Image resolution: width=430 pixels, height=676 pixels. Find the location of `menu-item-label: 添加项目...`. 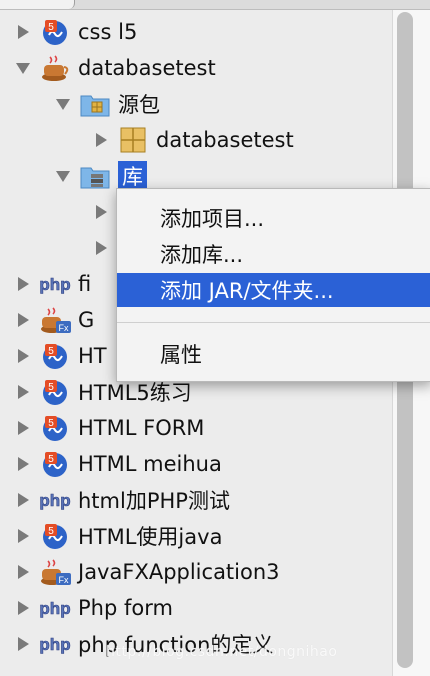

menu-item-label: 添加项目... is located at coordinates (212, 219).